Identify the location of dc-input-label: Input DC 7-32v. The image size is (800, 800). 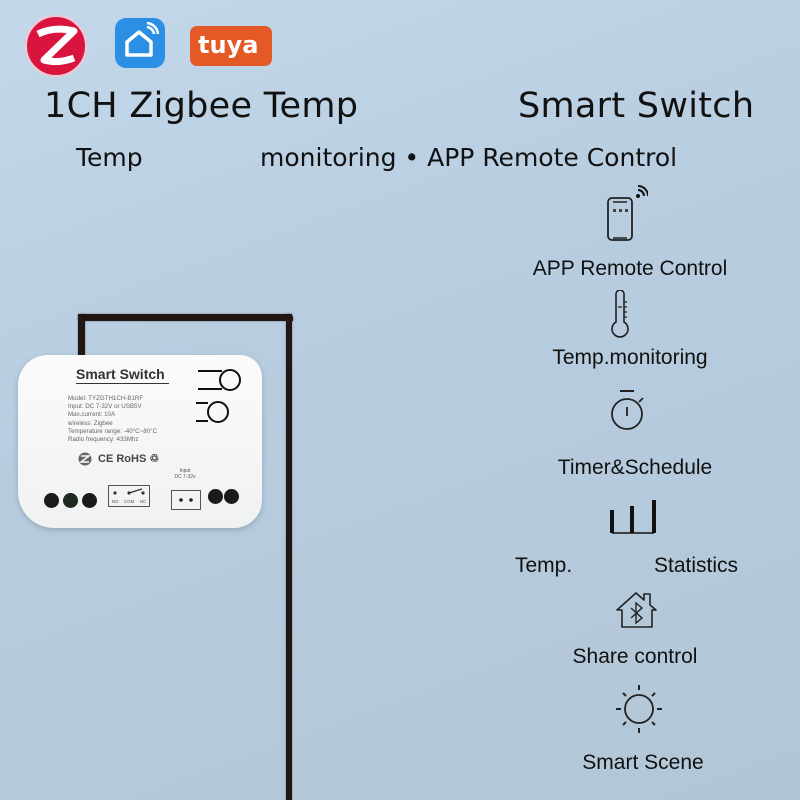
(185, 474).